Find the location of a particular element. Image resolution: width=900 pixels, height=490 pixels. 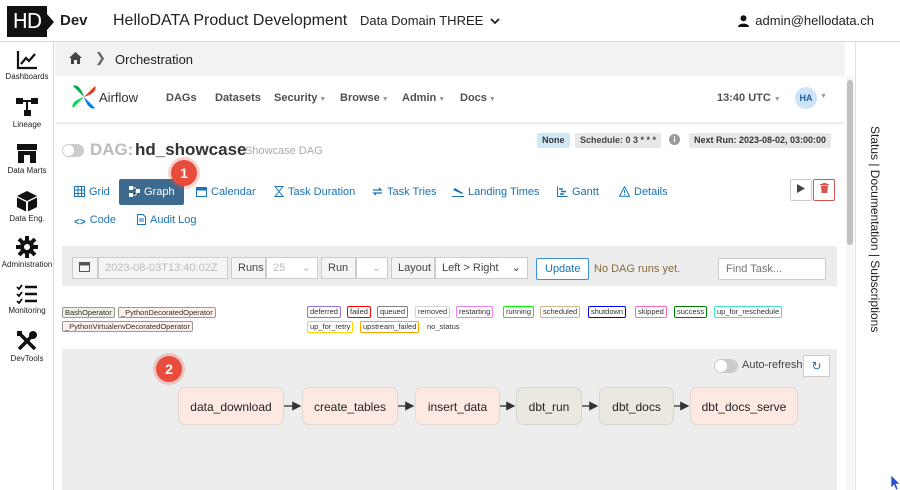

nav-item-devtools: DevTools is located at coordinates (27, 346).